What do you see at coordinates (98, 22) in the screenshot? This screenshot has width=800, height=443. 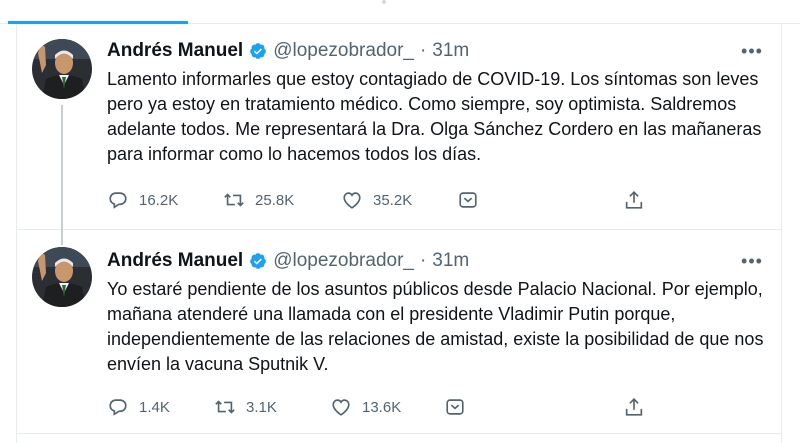 I see `active-tab-indicator` at bounding box center [98, 22].